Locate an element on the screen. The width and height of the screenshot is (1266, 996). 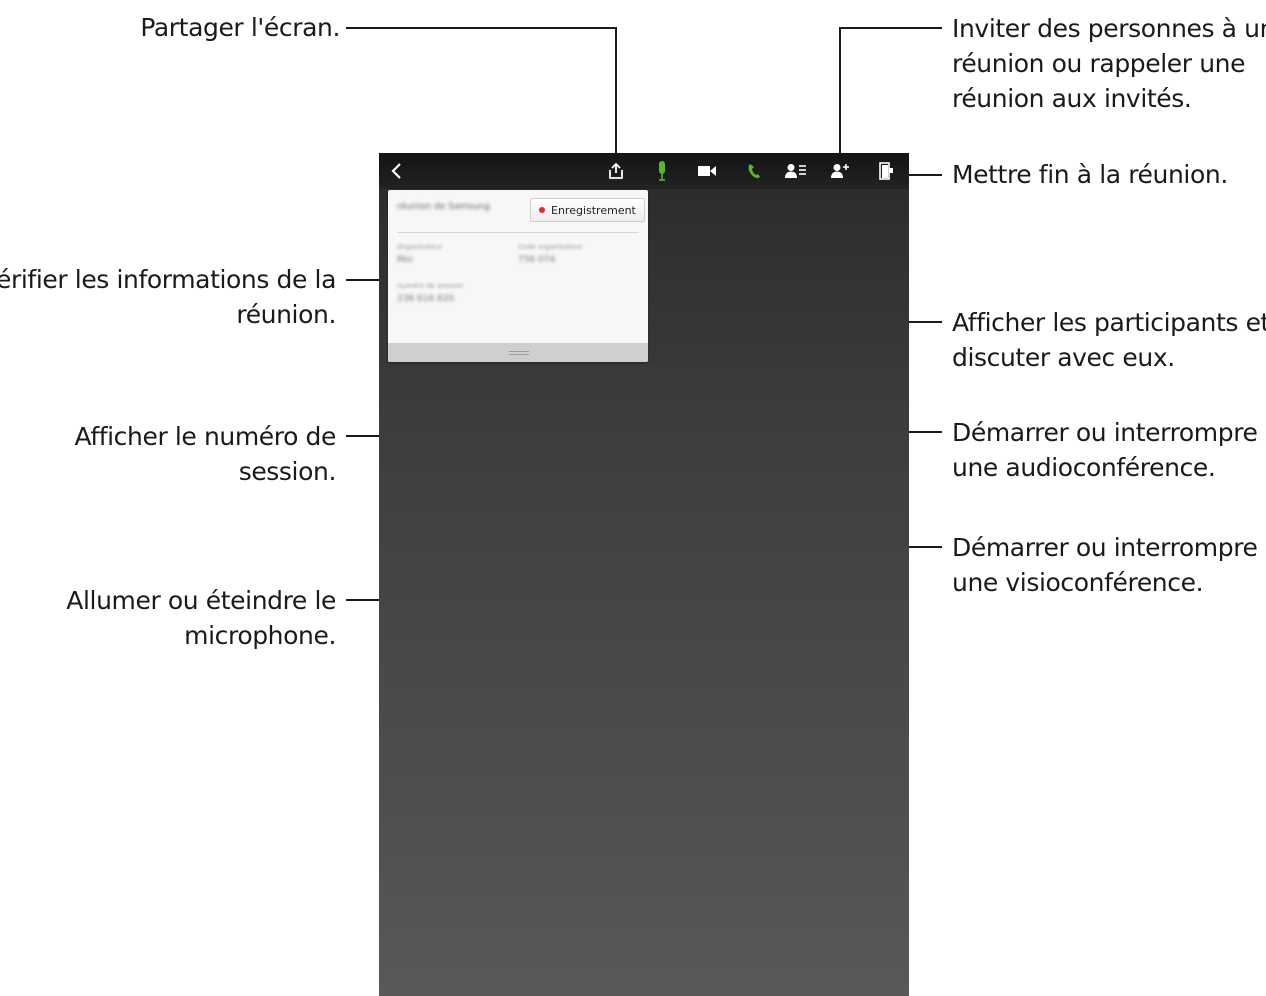
microphone-button is located at coordinates (662, 171).